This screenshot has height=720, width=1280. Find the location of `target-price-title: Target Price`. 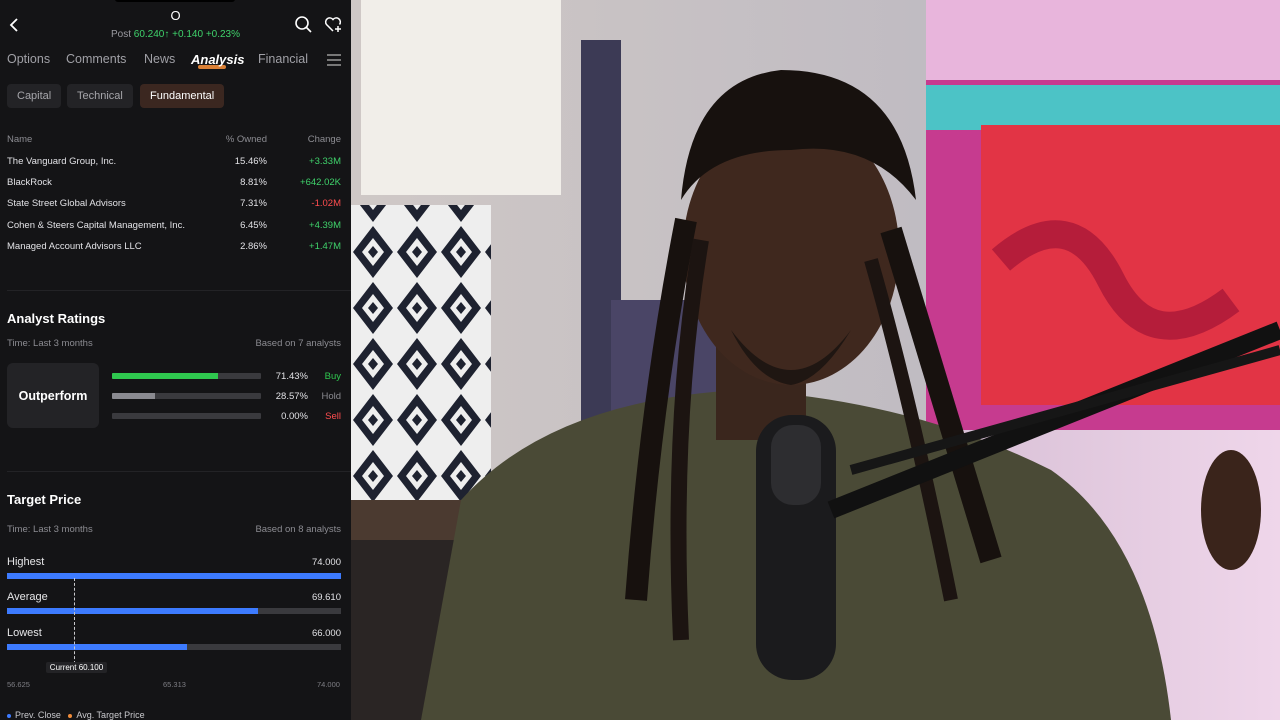

target-price-title: Target Price is located at coordinates (44, 499).